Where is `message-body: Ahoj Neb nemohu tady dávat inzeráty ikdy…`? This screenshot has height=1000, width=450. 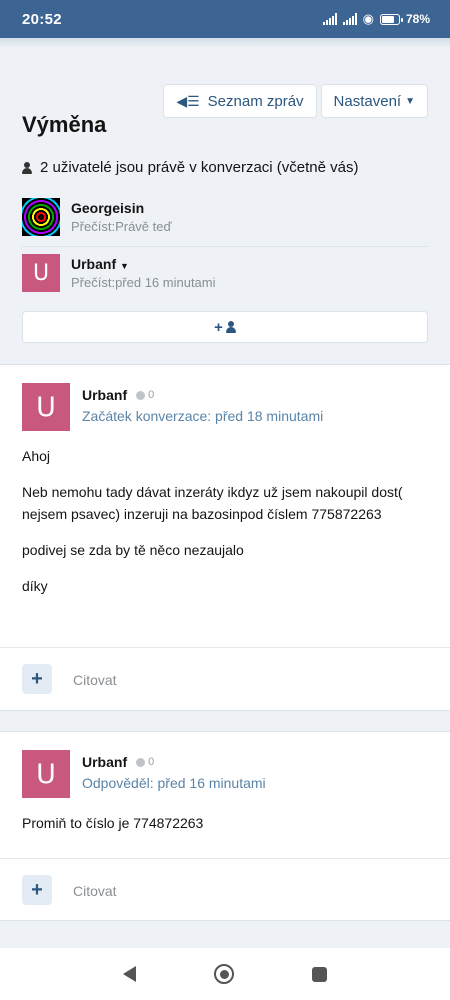
message-body: Ahoj Neb nemohu tady dávat inzeráty ikdy… is located at coordinates (212, 521).